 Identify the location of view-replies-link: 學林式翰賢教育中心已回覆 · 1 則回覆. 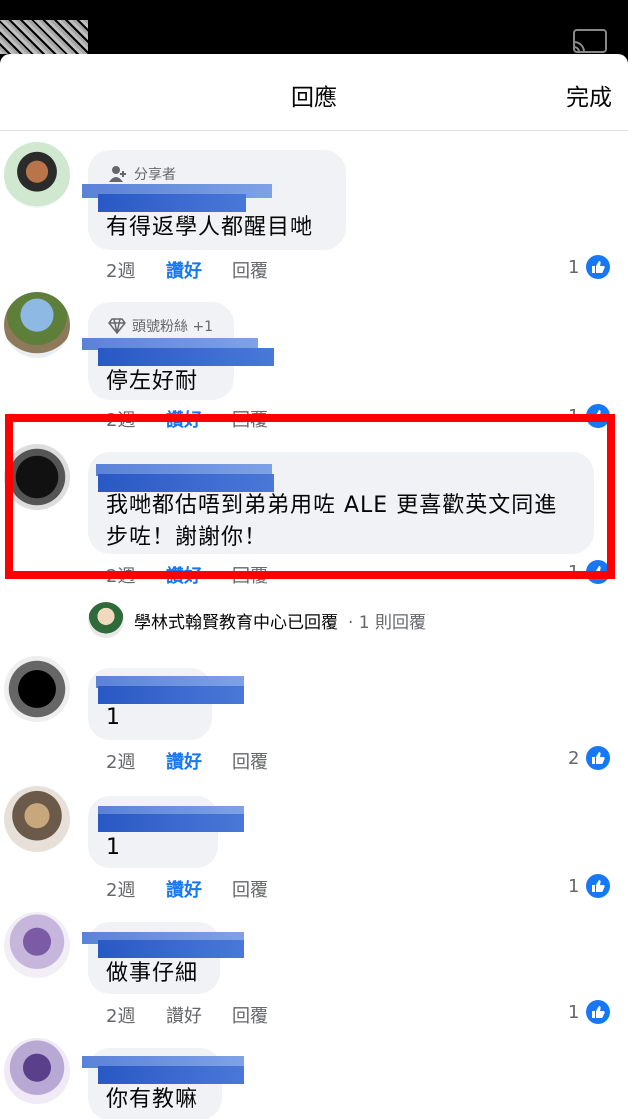
(257, 620).